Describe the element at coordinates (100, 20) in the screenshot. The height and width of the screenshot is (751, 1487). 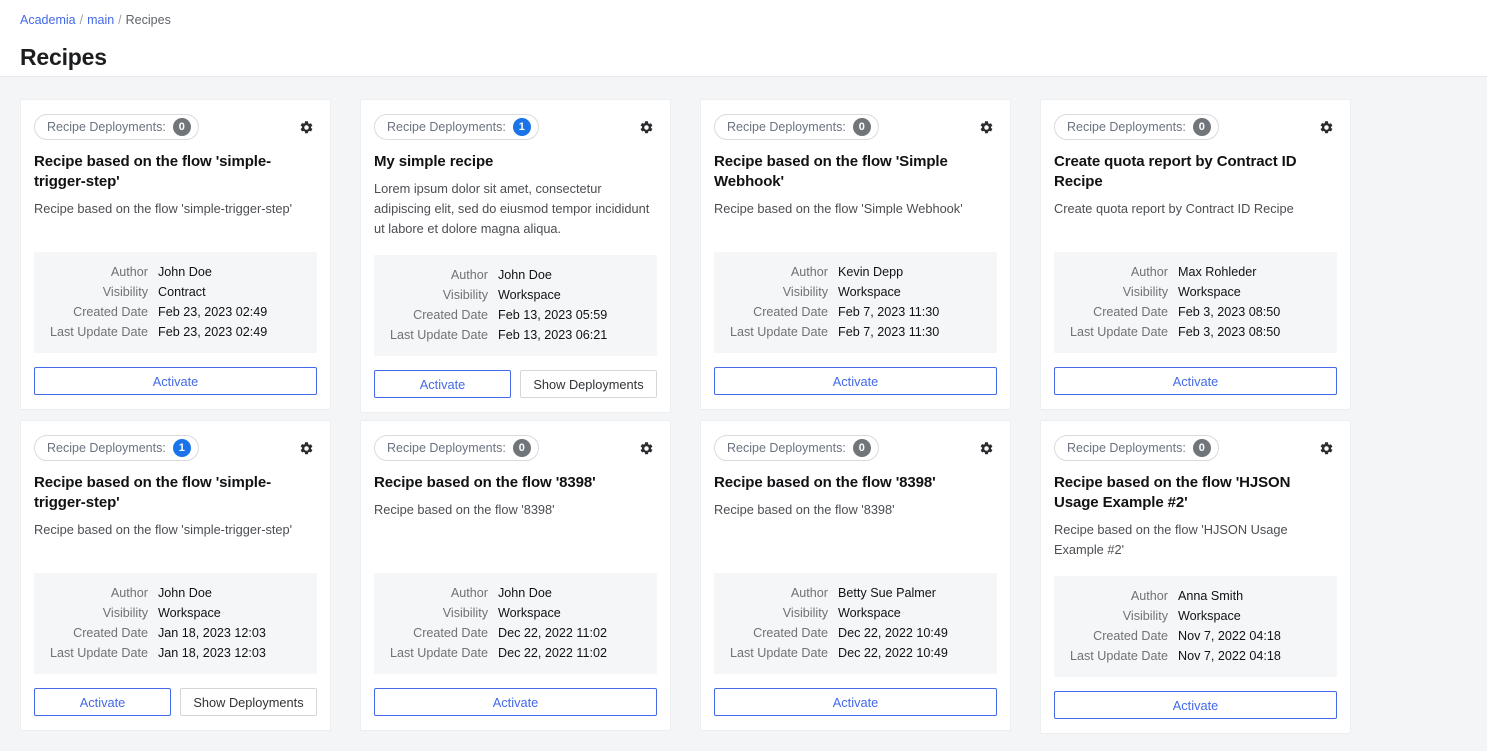
I see `breadcrumb-item-main: main` at that location.